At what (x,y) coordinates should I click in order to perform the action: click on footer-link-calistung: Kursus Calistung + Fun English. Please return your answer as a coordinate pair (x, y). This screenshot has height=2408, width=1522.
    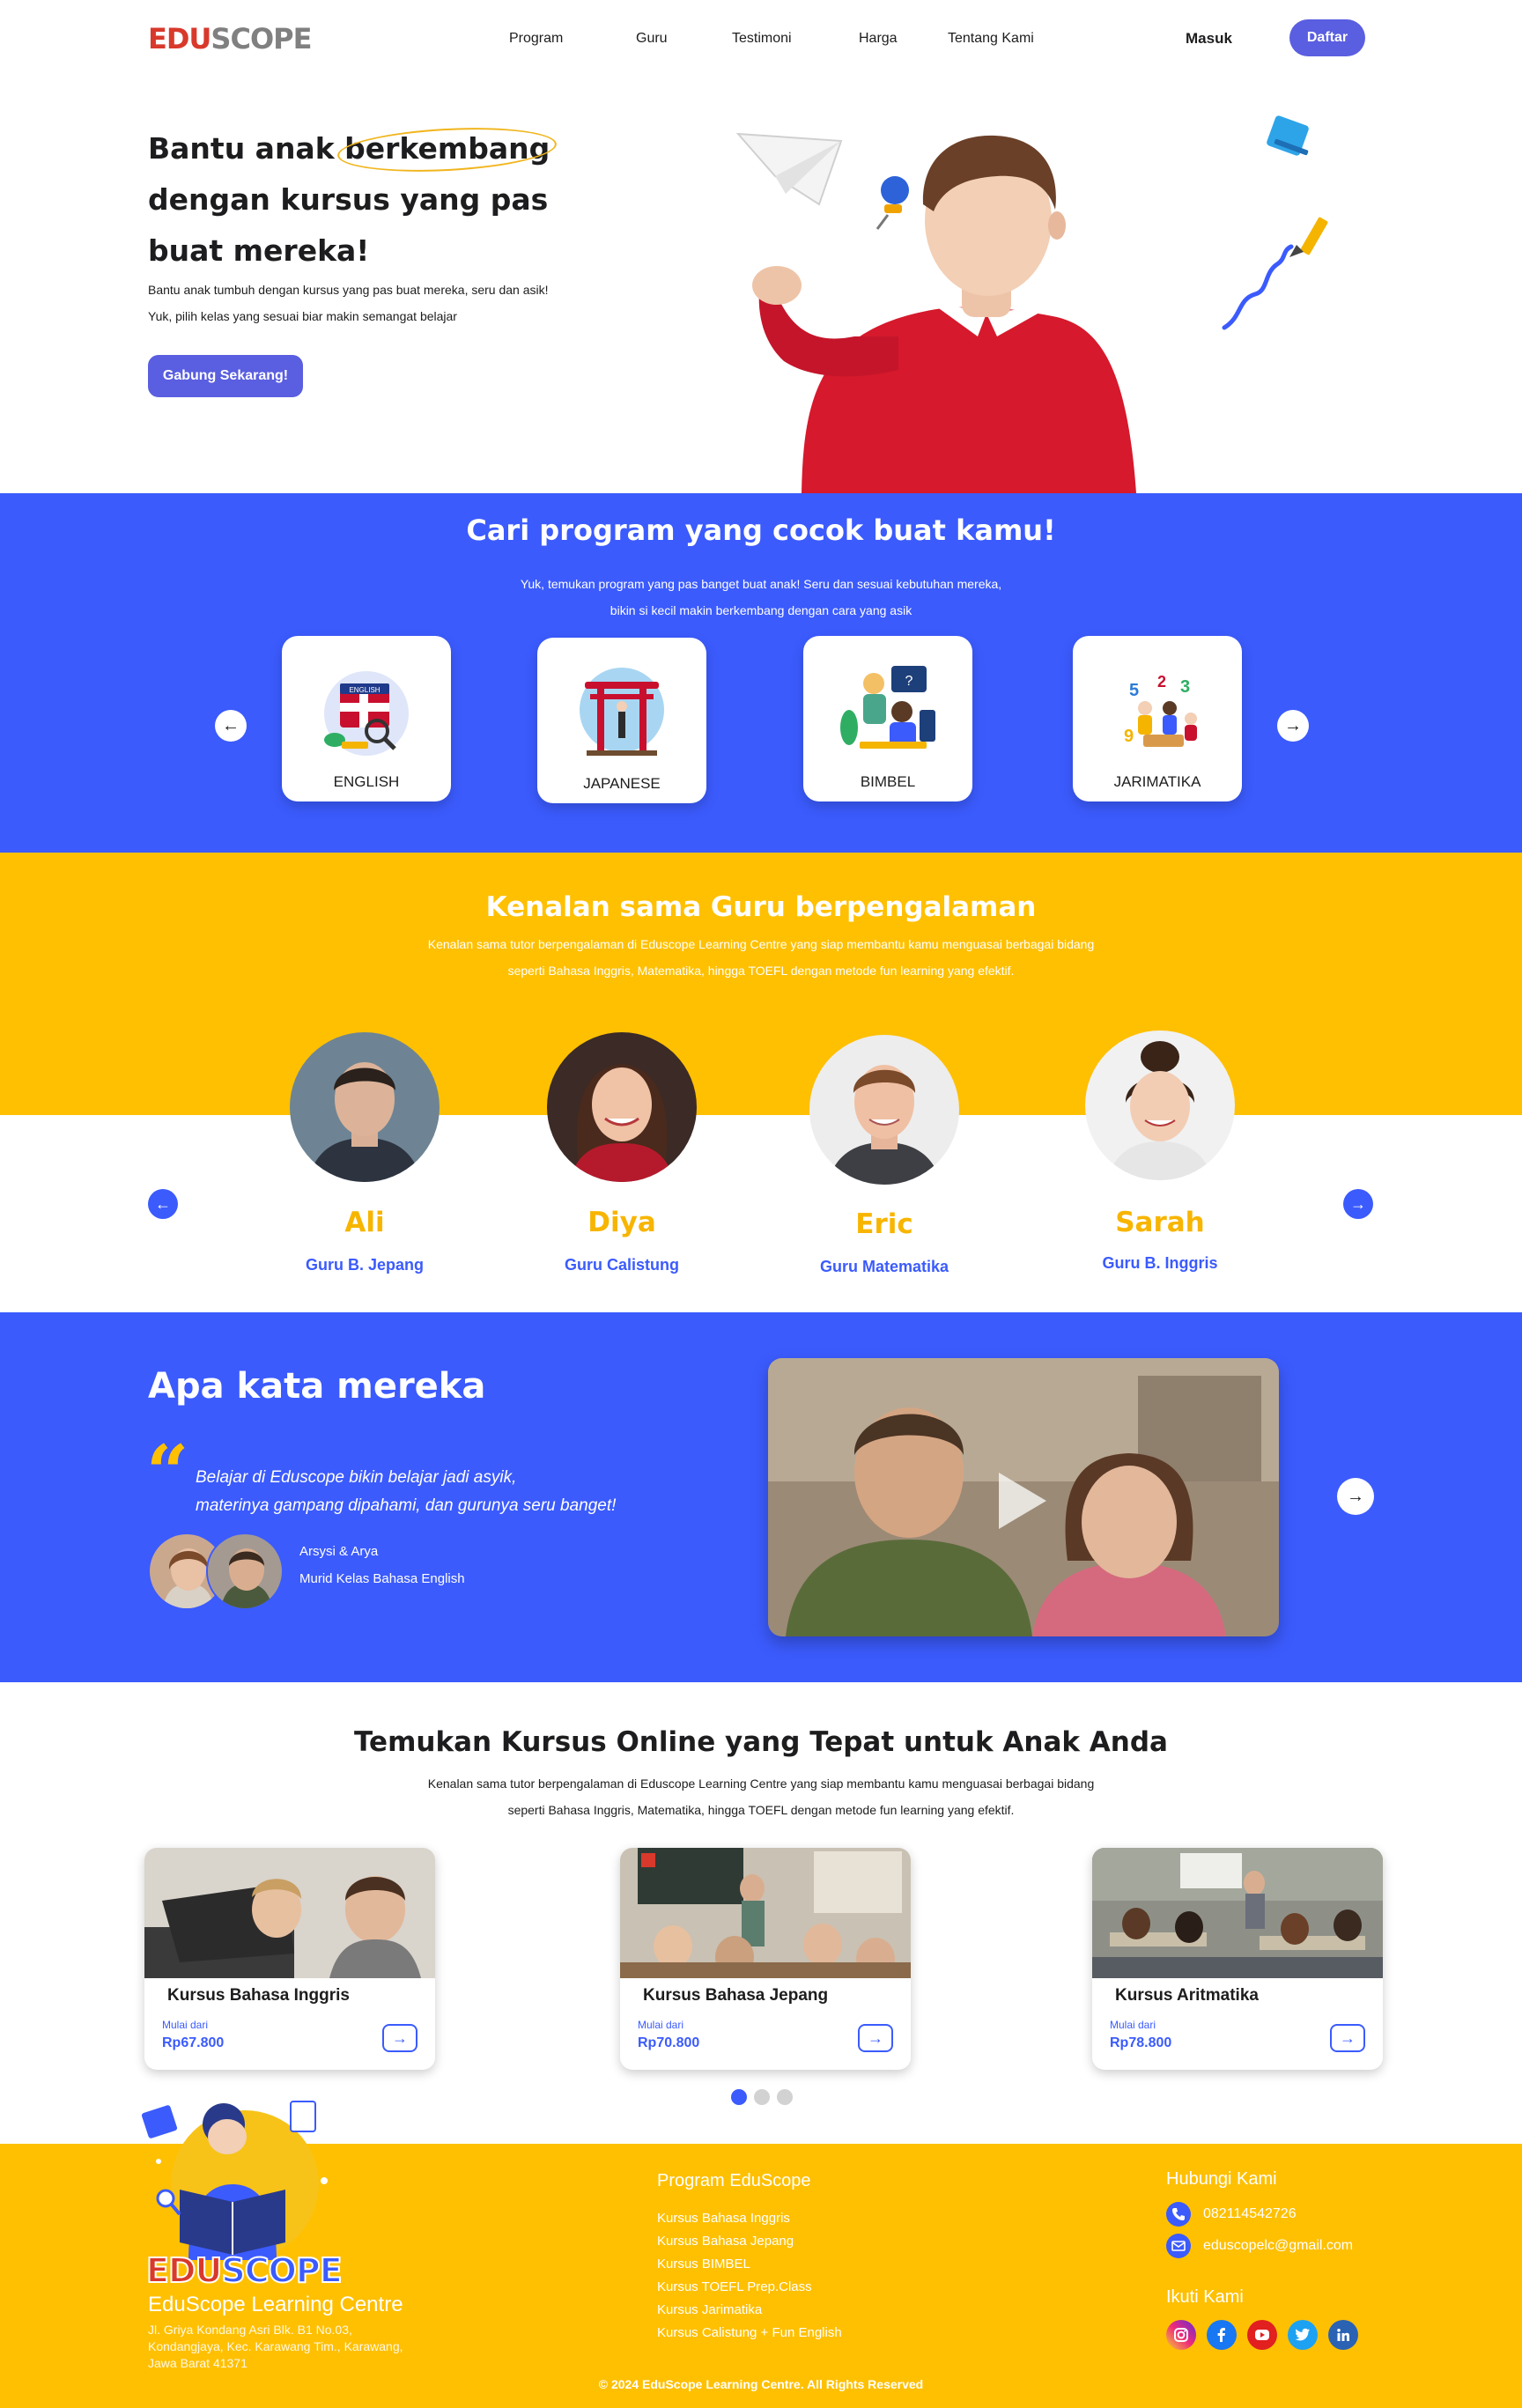
    Looking at the image, I should click on (750, 2333).